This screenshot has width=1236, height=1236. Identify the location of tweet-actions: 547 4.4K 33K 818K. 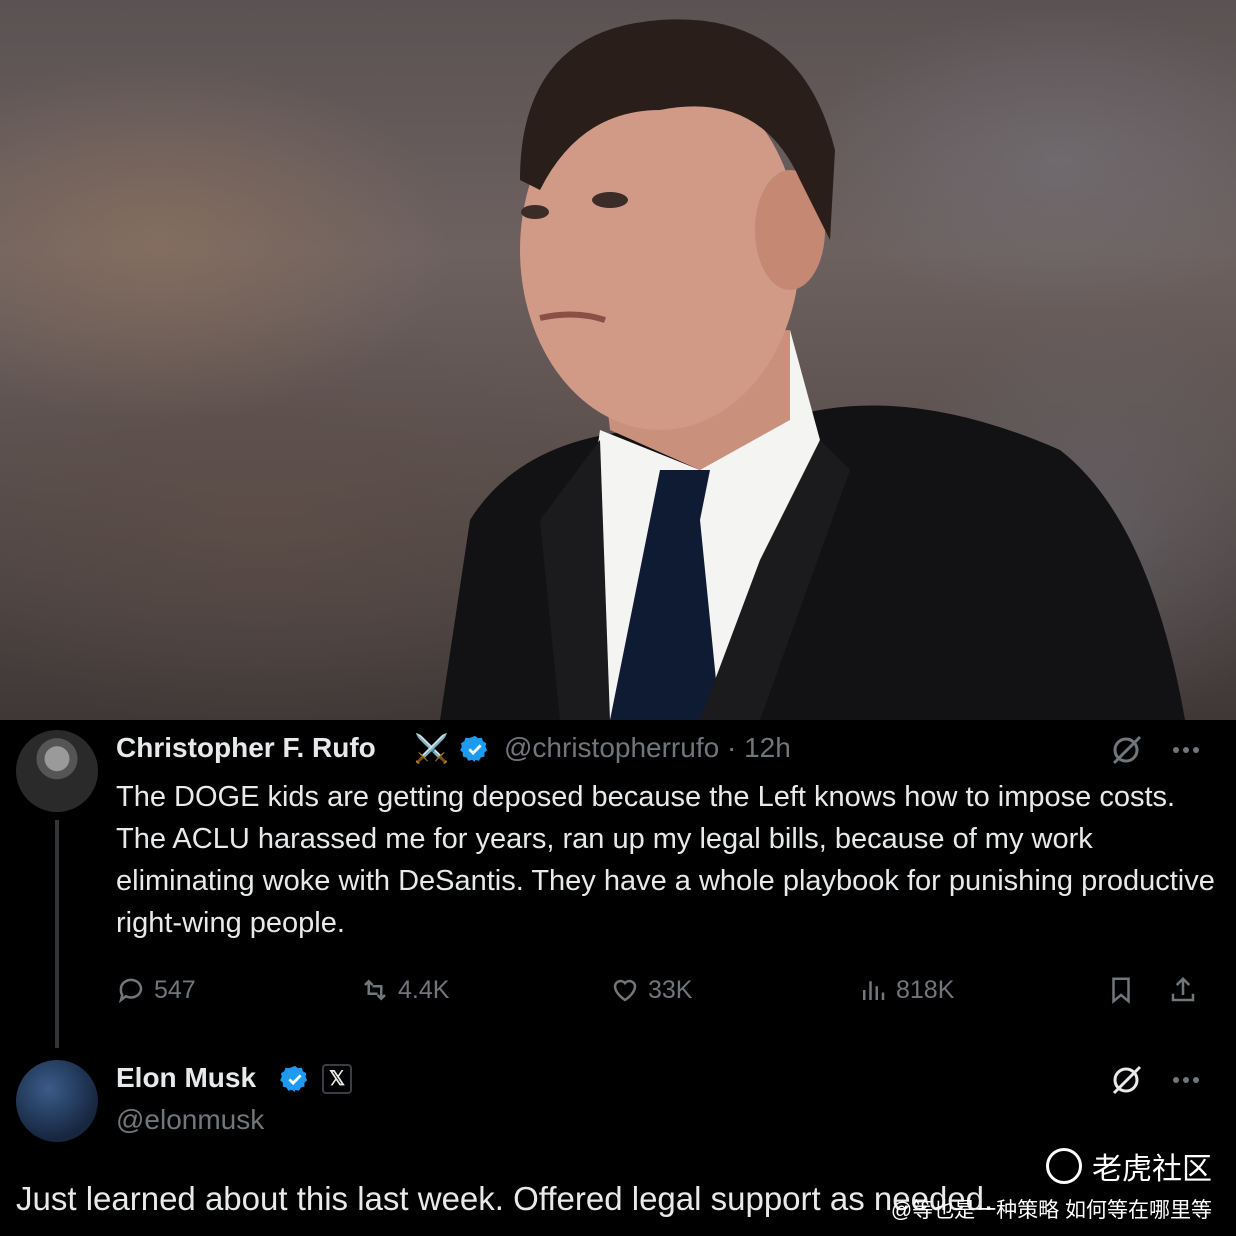
(661, 990).